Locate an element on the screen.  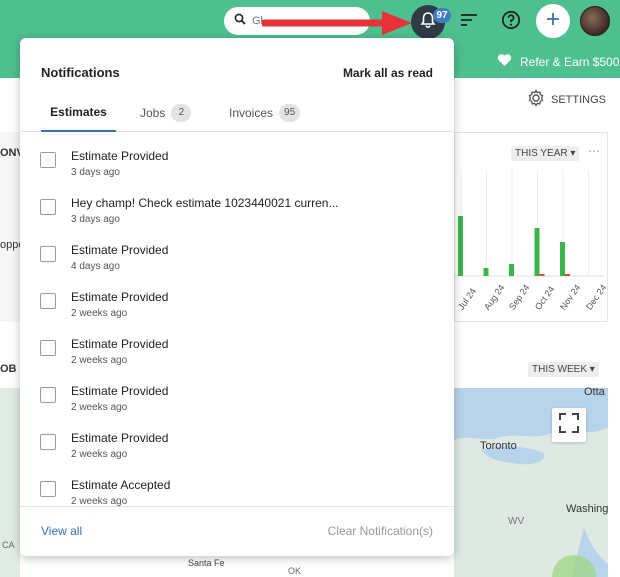
tab-invoices: Invoices 95 is located at coordinates (265, 113).